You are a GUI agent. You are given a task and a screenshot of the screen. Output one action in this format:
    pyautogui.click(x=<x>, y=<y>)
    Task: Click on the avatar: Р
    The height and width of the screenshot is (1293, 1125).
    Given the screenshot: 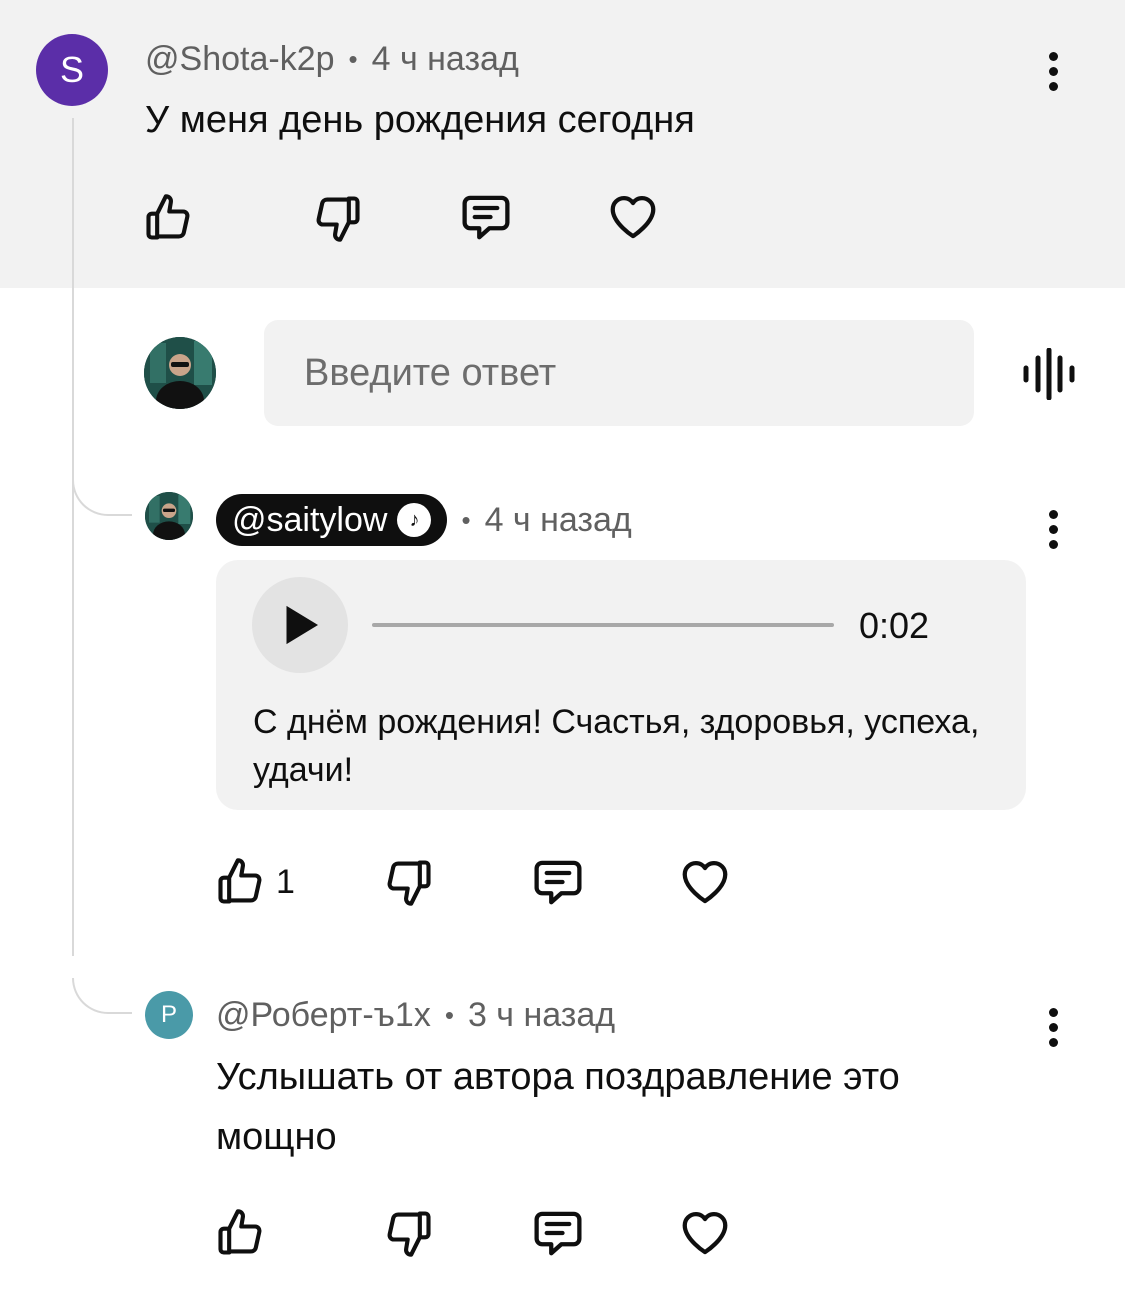 What is the action you would take?
    pyautogui.click(x=169, y=1015)
    